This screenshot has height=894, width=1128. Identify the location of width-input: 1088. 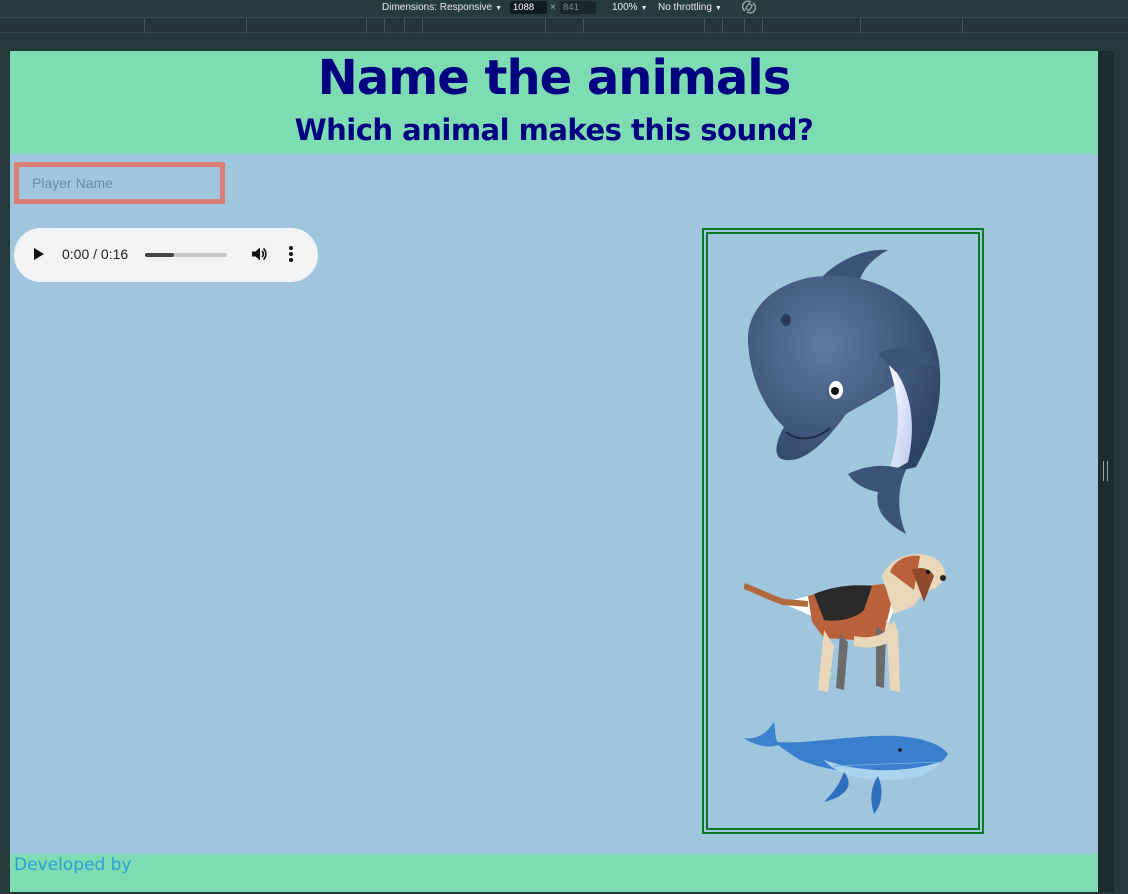
(528, 7).